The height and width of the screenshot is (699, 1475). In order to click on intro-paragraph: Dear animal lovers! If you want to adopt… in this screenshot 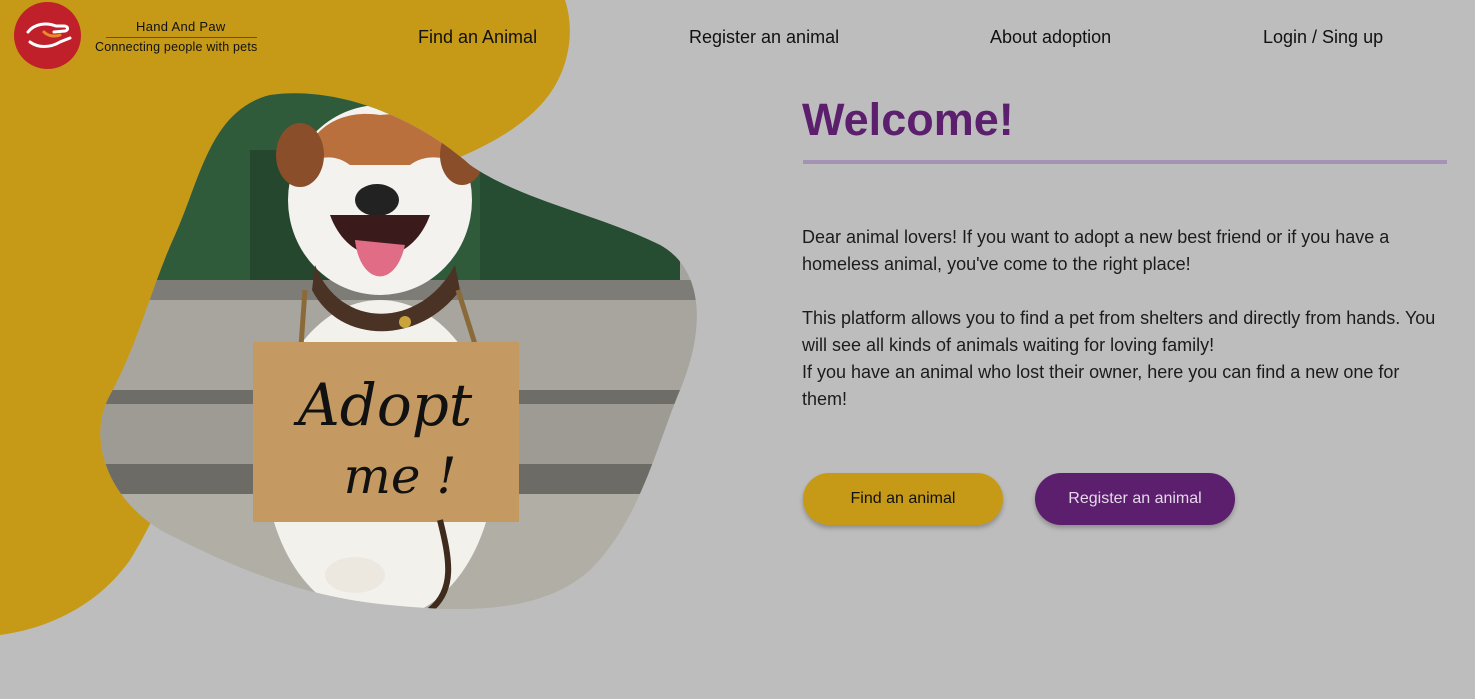, I will do `click(1096, 250)`.